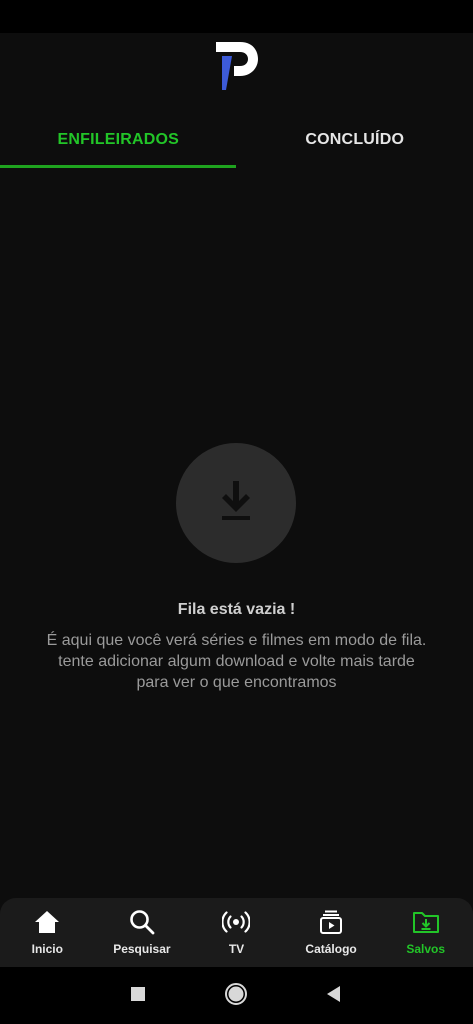 The height and width of the screenshot is (1024, 473). I want to click on back-button, so click(333, 996).